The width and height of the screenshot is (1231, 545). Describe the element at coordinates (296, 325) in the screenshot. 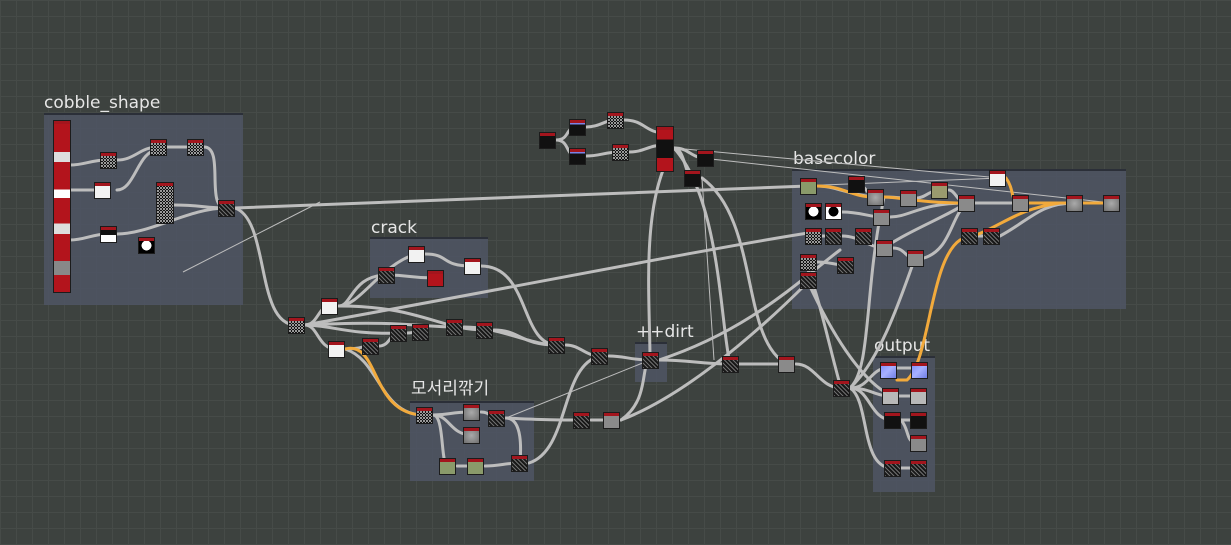

I see `node-main-source` at that location.